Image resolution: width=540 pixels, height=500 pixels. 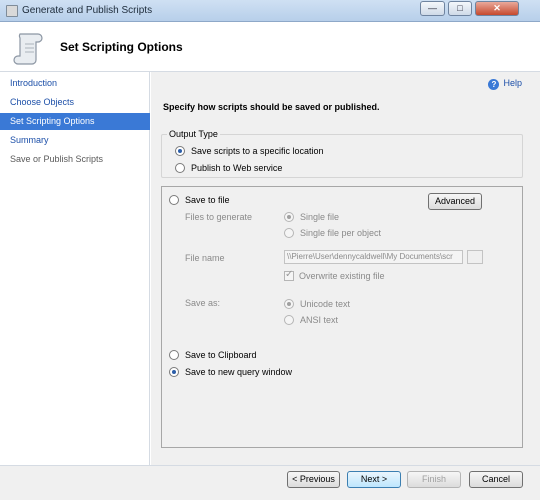 I want to click on window-title: Generate and Publish Scripts, so click(x=87, y=10).